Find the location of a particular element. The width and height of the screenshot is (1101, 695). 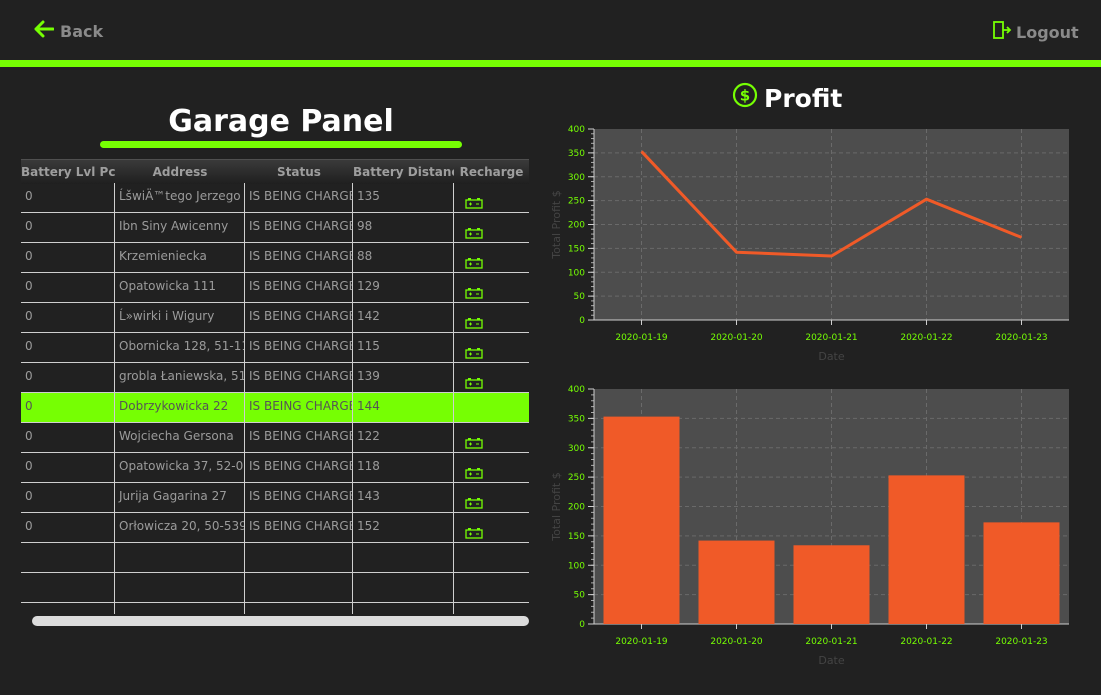

cell-battery-distance: 115 is located at coordinates (403, 347).